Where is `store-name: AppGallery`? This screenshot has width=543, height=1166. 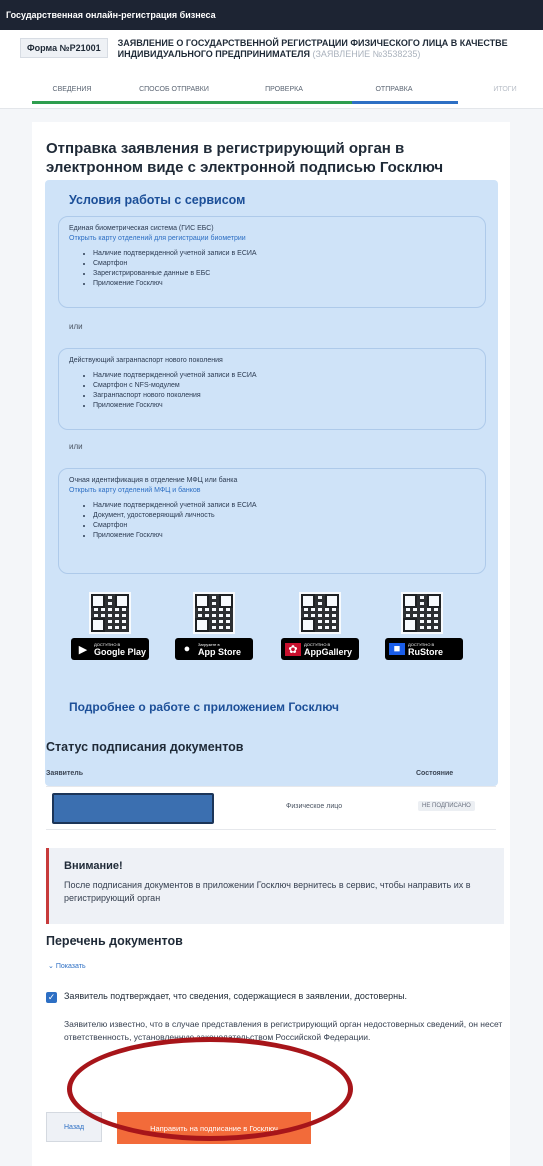
store-name: AppGallery is located at coordinates (328, 651).